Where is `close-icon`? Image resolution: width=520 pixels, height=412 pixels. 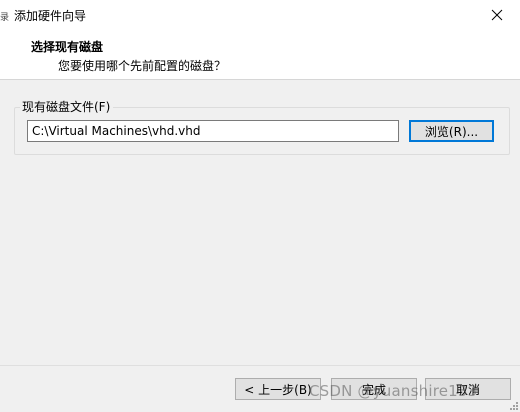 close-icon is located at coordinates (497, 15).